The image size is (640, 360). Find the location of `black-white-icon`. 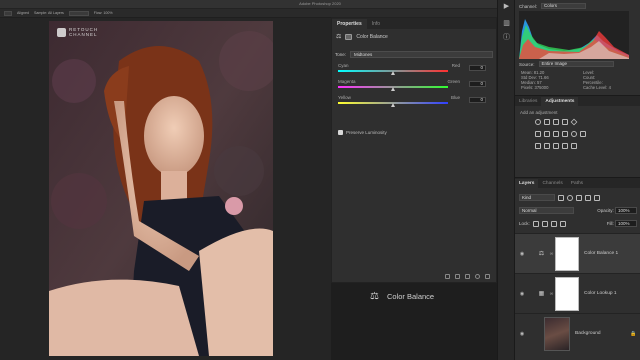

black-white-icon is located at coordinates (556, 134).